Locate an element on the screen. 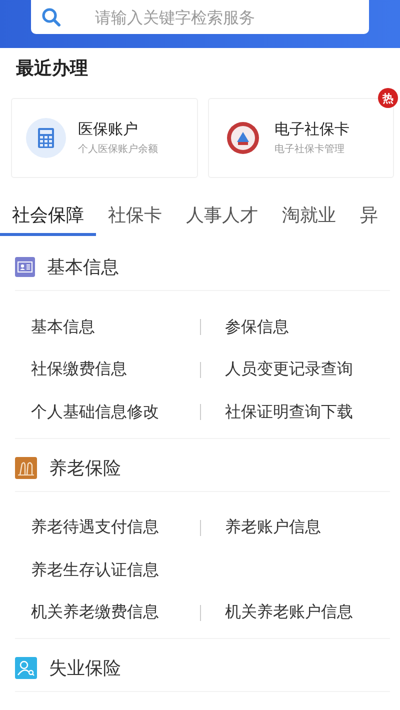  card-title: 医保账户 is located at coordinates (108, 129).